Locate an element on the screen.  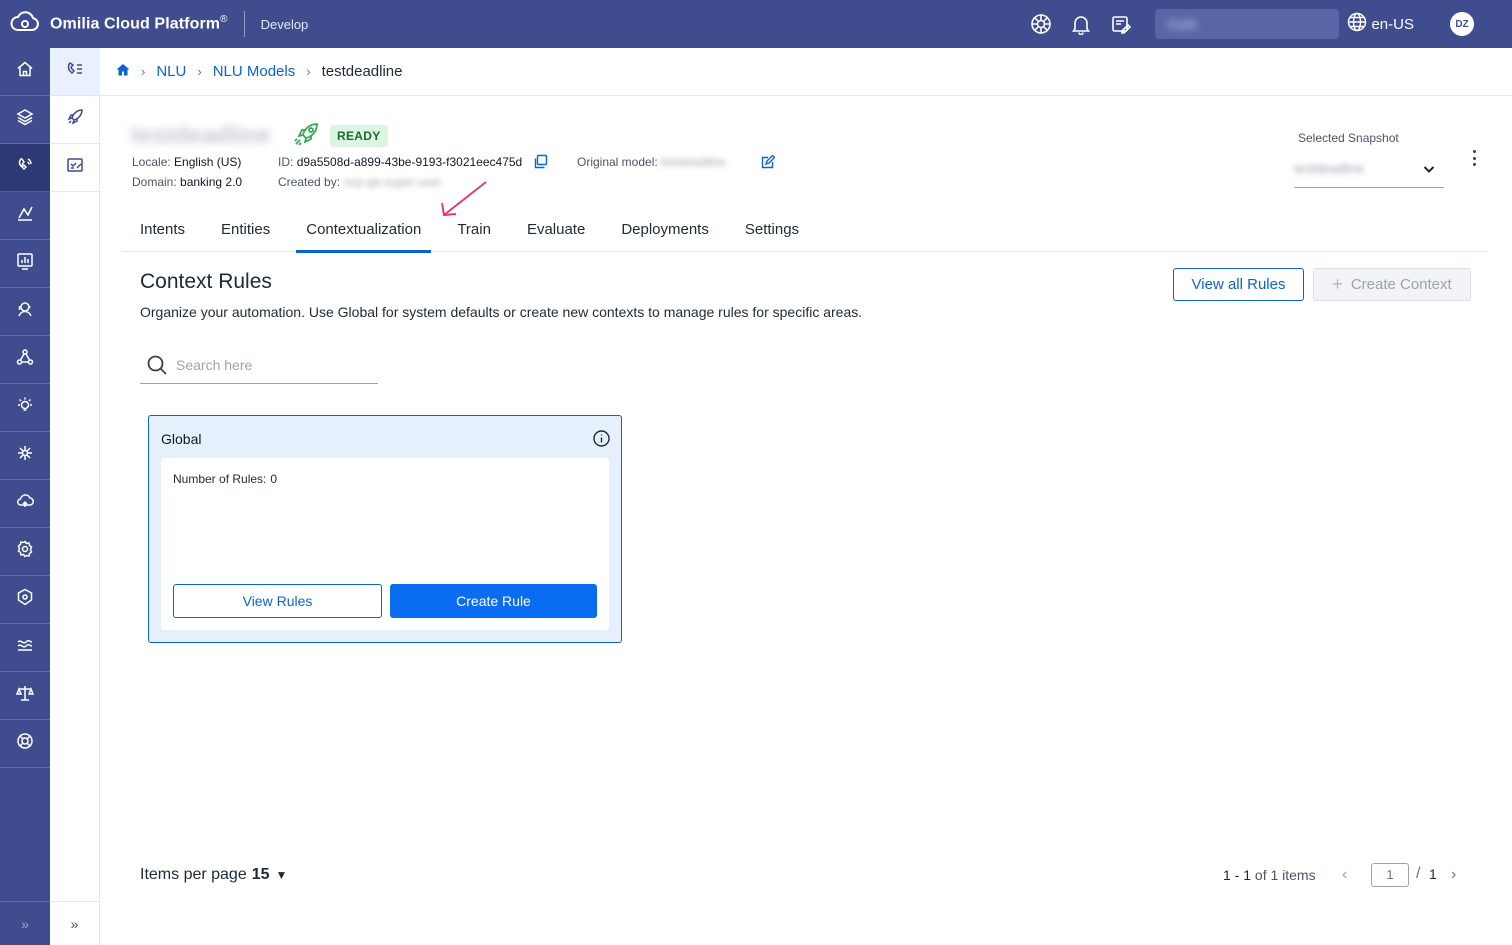
nav-home is located at coordinates (25, 72).